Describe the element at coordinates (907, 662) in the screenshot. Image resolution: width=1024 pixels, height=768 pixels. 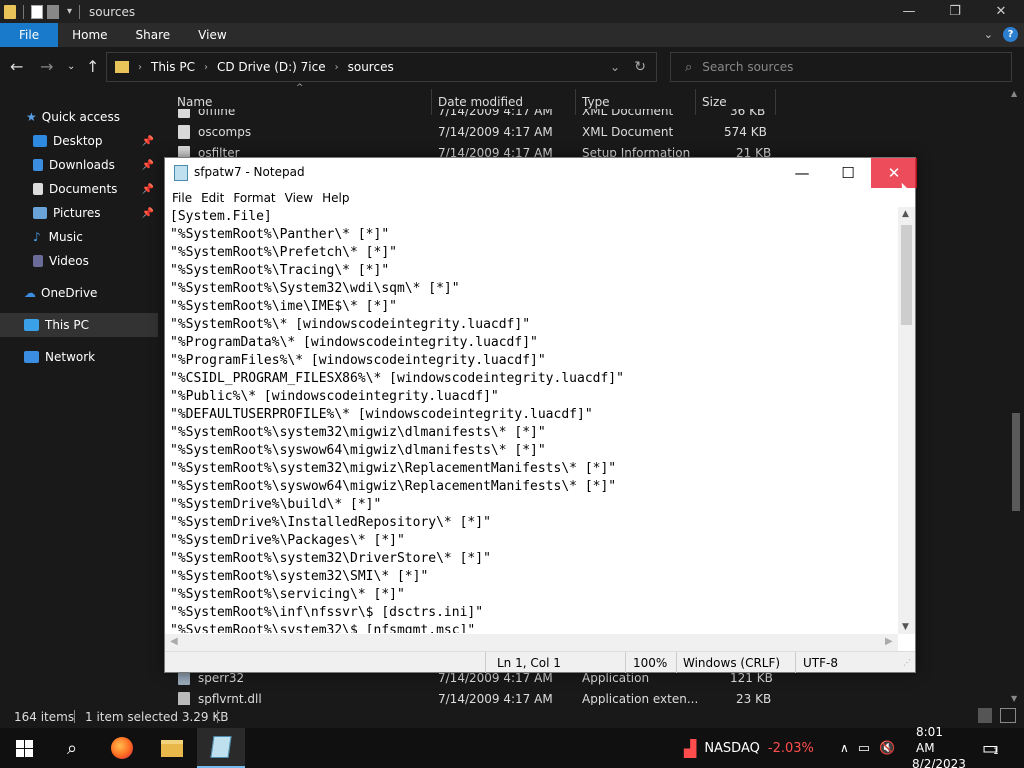
I see `resize-grip-icon: ⋰` at that location.